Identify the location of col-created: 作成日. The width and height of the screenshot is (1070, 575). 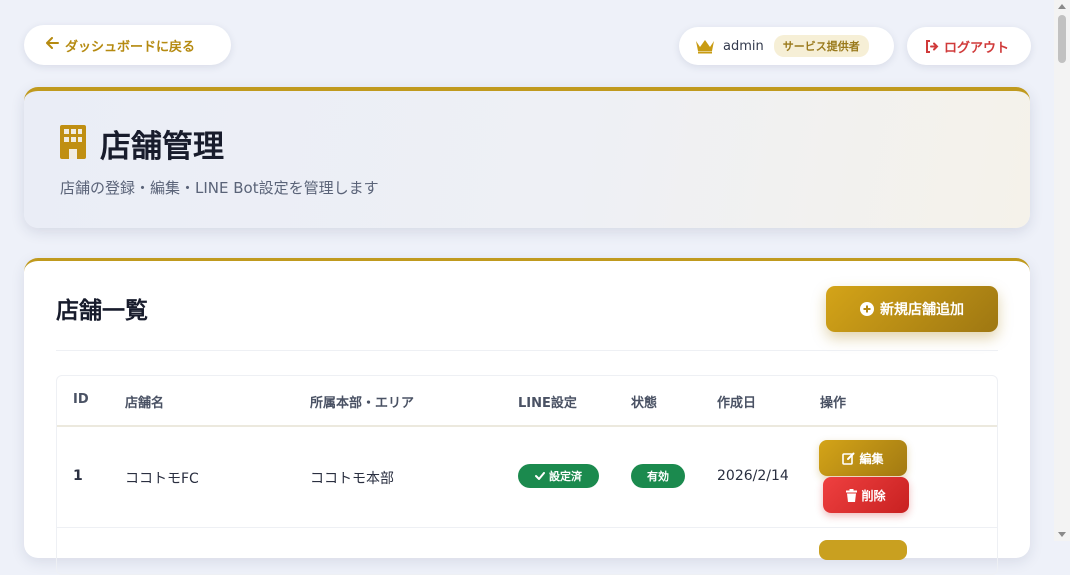
(737, 403).